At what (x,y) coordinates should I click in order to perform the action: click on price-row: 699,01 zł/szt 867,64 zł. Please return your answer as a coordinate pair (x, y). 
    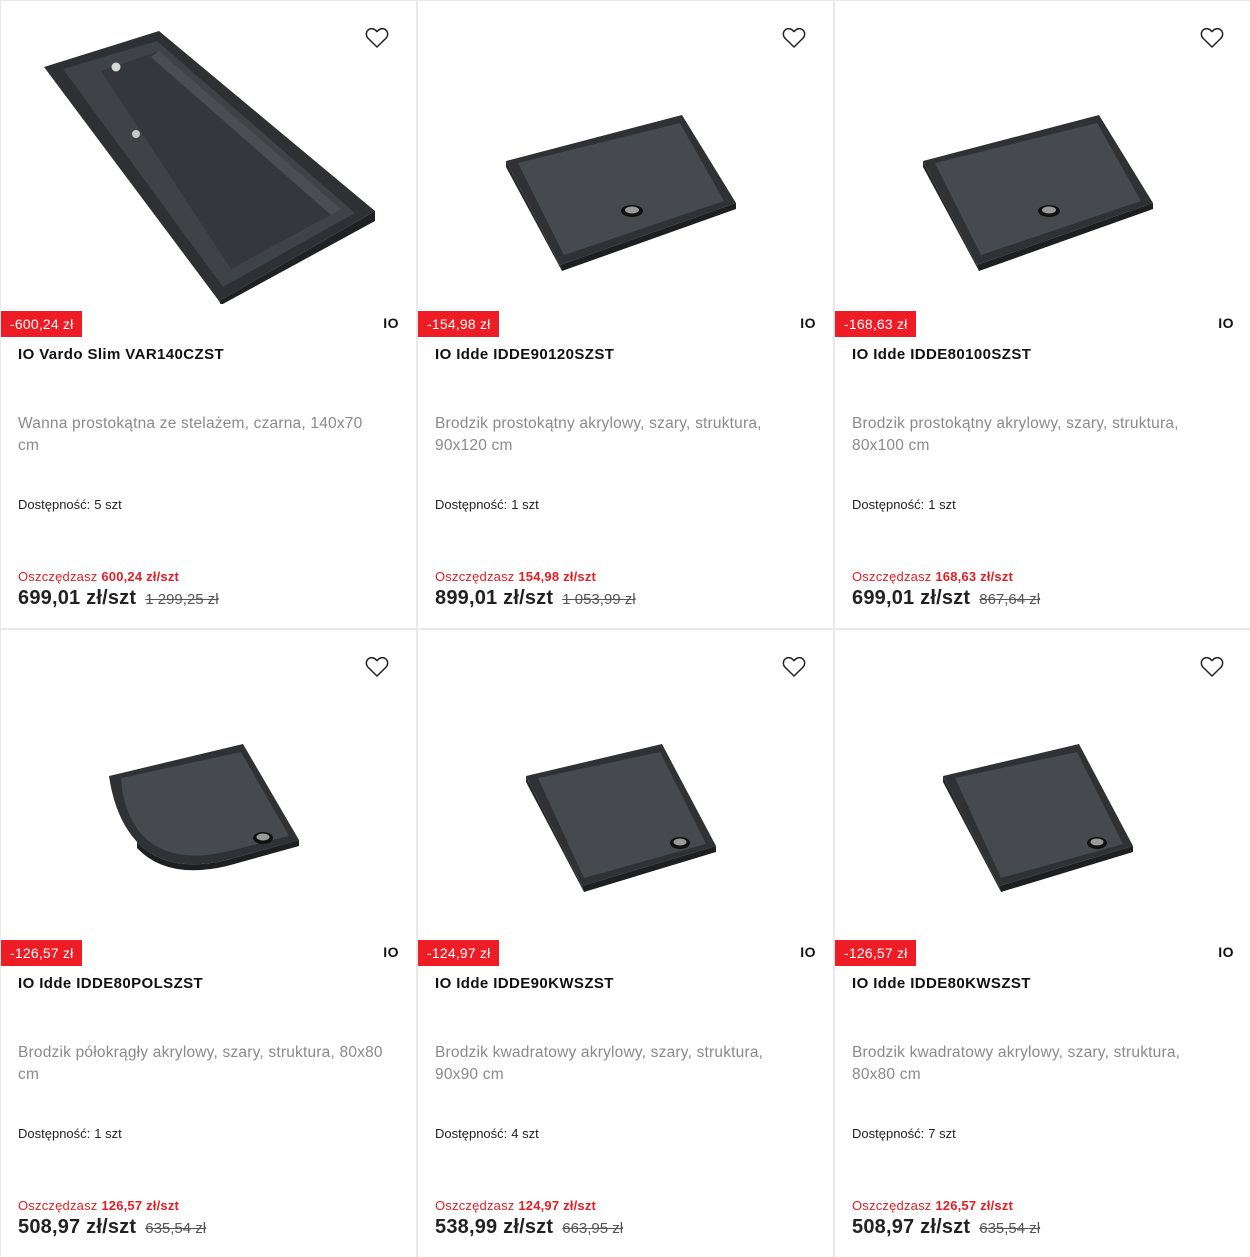
    Looking at the image, I should click on (946, 598).